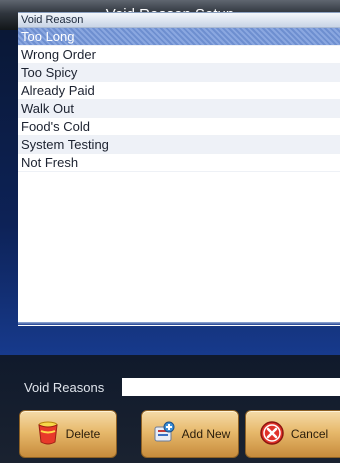  I want to click on list-item: Too Long, so click(179, 37).